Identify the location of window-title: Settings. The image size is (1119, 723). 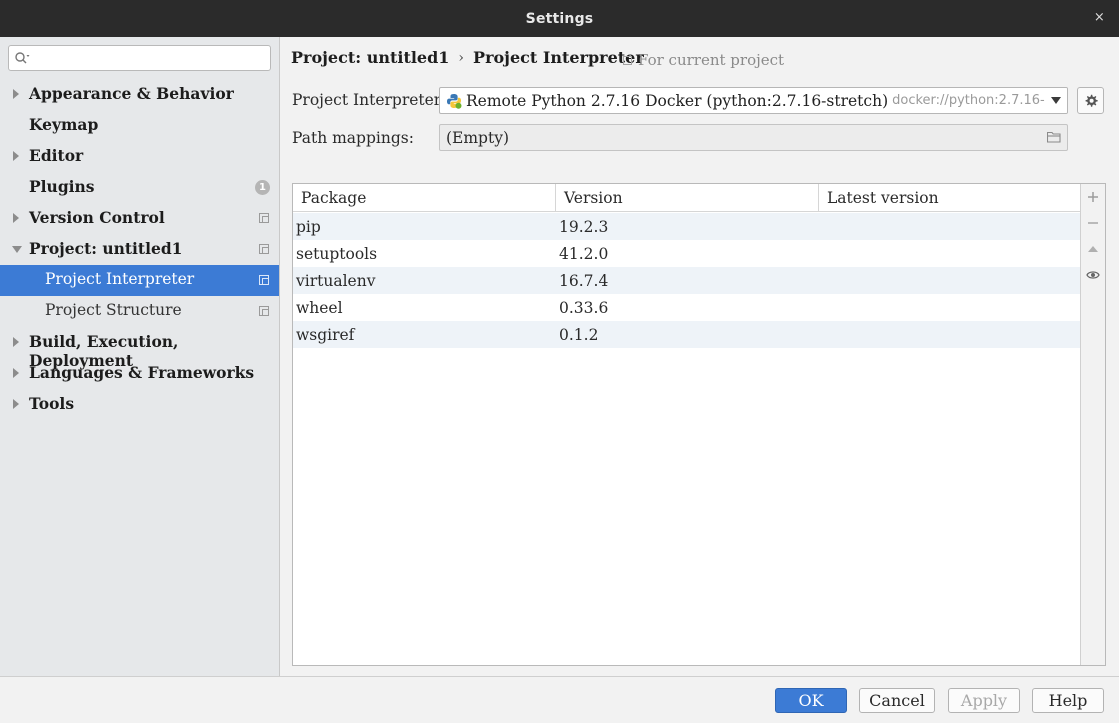
(559, 18).